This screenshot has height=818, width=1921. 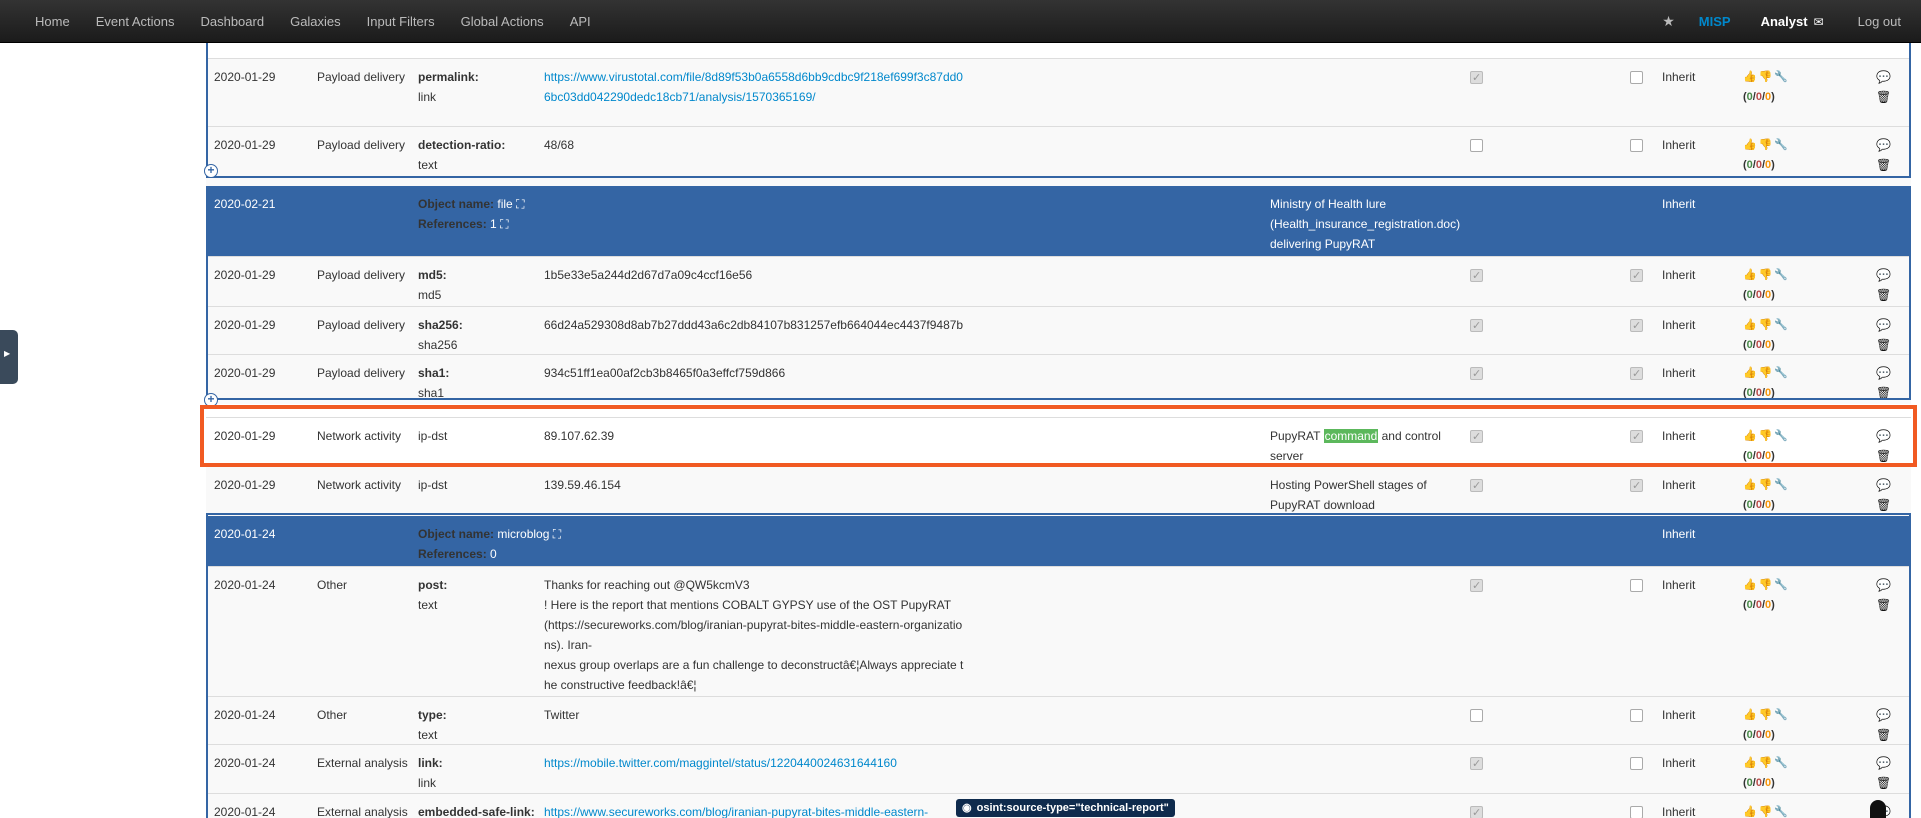 What do you see at coordinates (52, 21) in the screenshot?
I see `nav-home: Home` at bounding box center [52, 21].